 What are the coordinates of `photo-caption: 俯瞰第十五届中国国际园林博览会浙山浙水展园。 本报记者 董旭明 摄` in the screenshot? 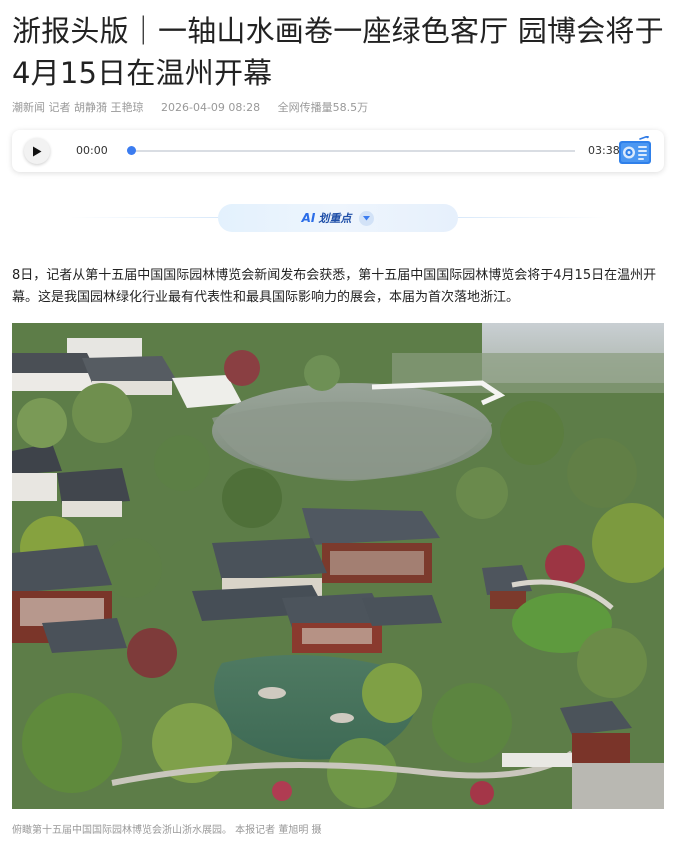 It's located at (167, 830).